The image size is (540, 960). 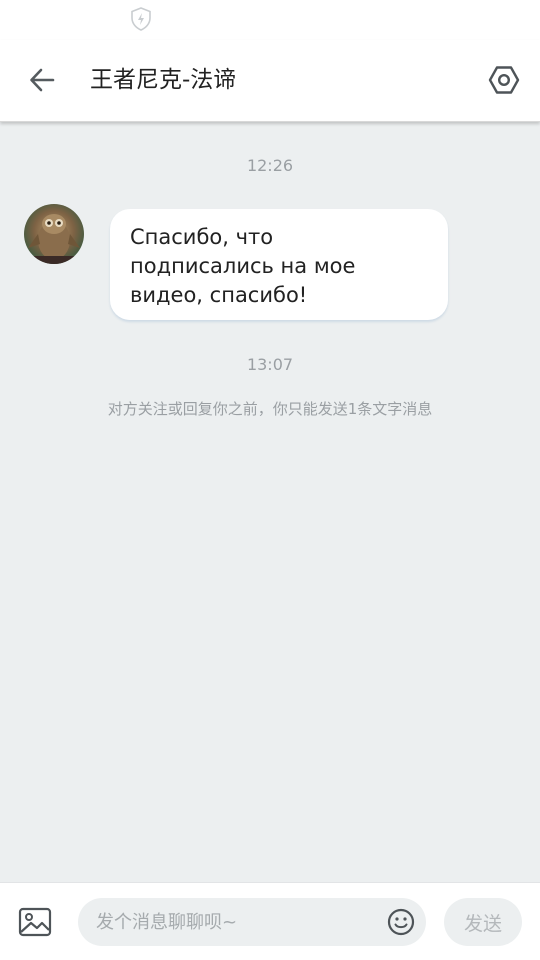 What do you see at coordinates (219, 295) in the screenshot?
I see `message-line: видео, спасибо!` at bounding box center [219, 295].